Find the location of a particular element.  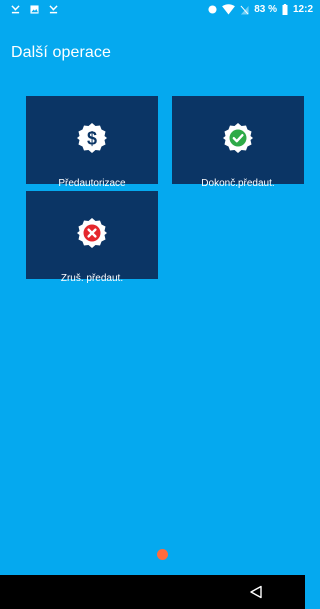

status-bar: 83 % 12:2 is located at coordinates (156, 12).